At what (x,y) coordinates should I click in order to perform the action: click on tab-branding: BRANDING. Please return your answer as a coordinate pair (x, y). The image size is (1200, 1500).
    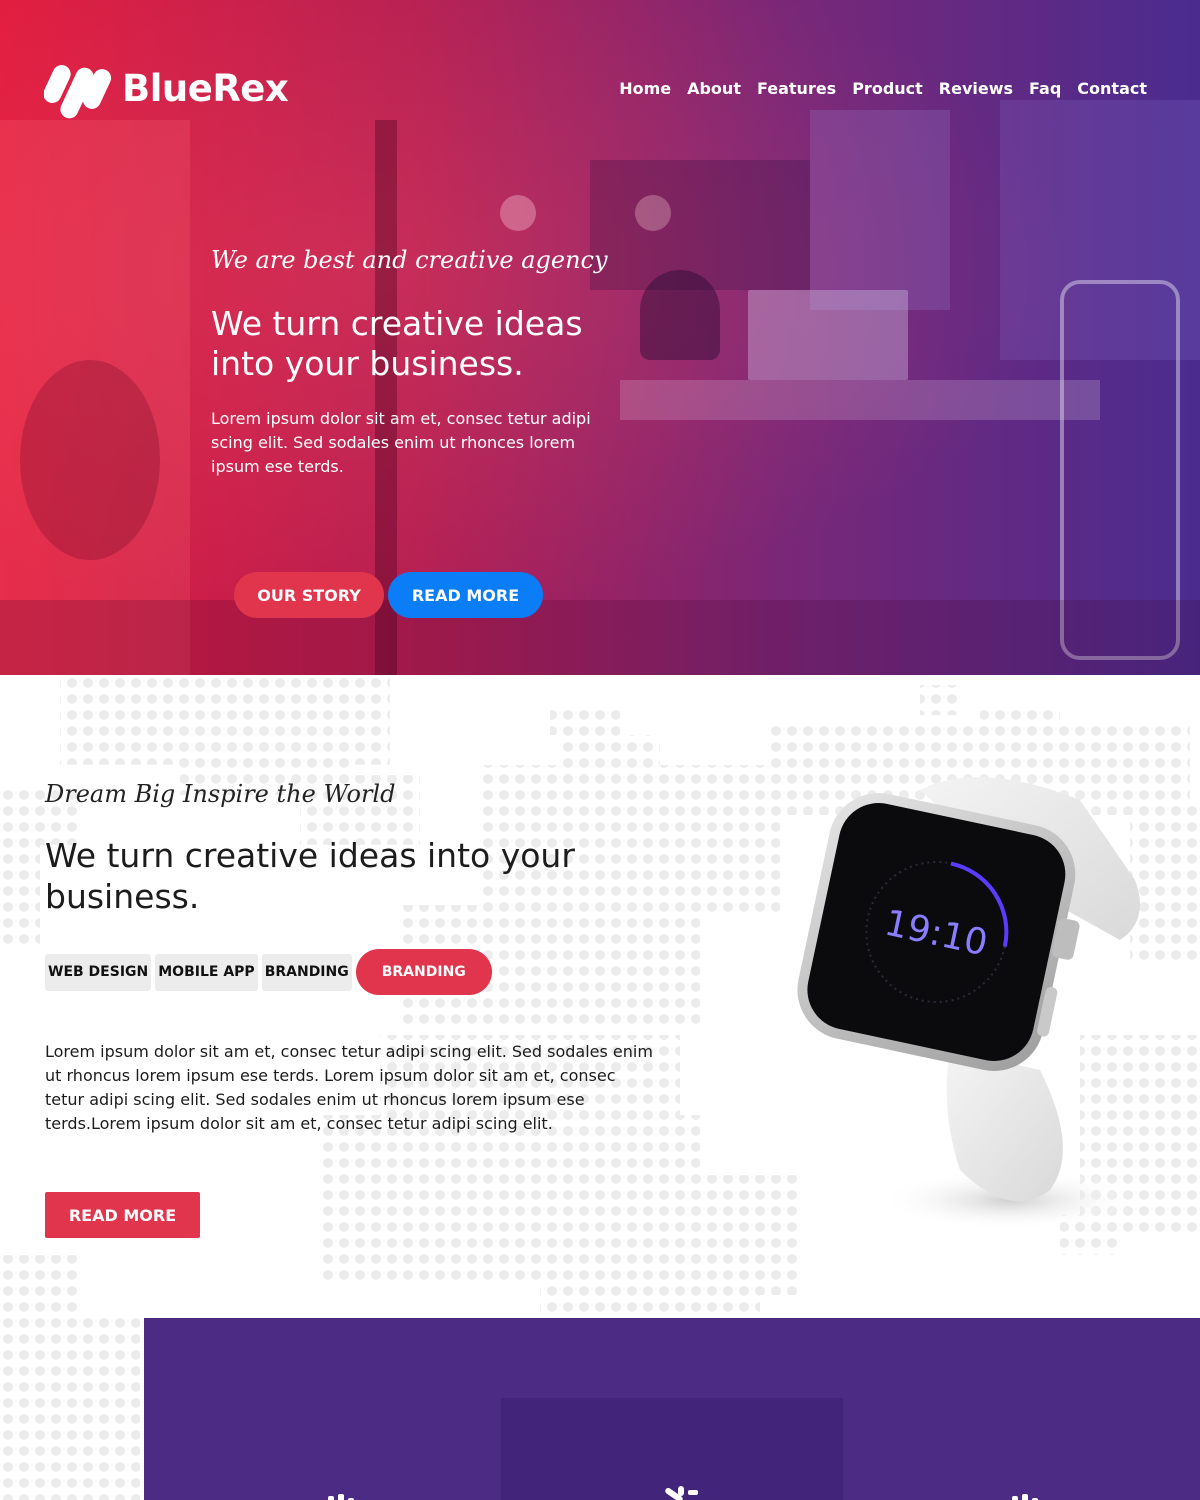
    Looking at the image, I should click on (306, 972).